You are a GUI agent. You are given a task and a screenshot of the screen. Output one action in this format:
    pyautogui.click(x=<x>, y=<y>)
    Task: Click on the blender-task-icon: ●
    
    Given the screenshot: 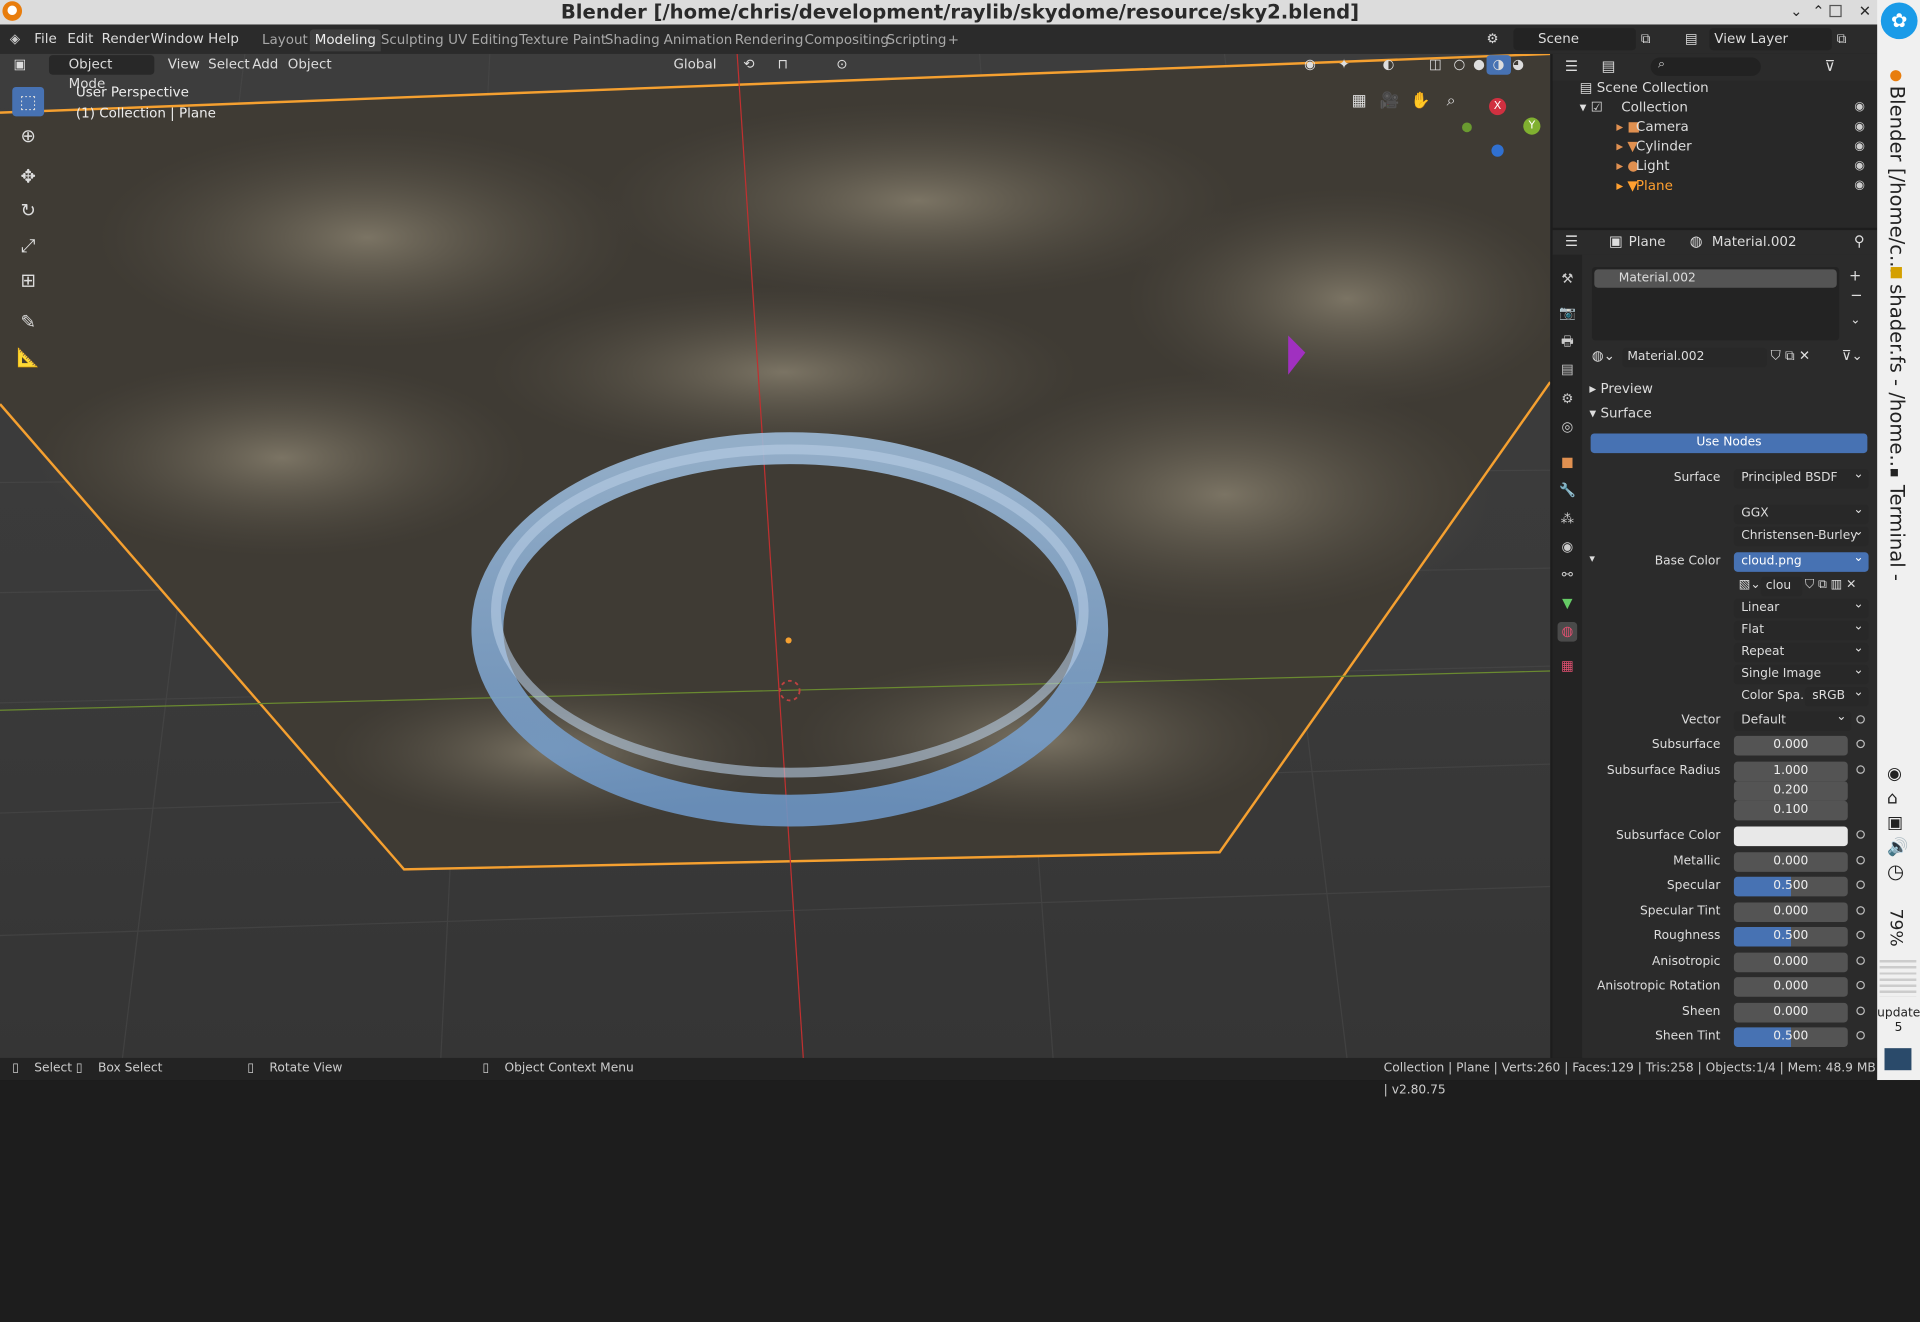 What is the action you would take?
    pyautogui.click(x=1895, y=74)
    